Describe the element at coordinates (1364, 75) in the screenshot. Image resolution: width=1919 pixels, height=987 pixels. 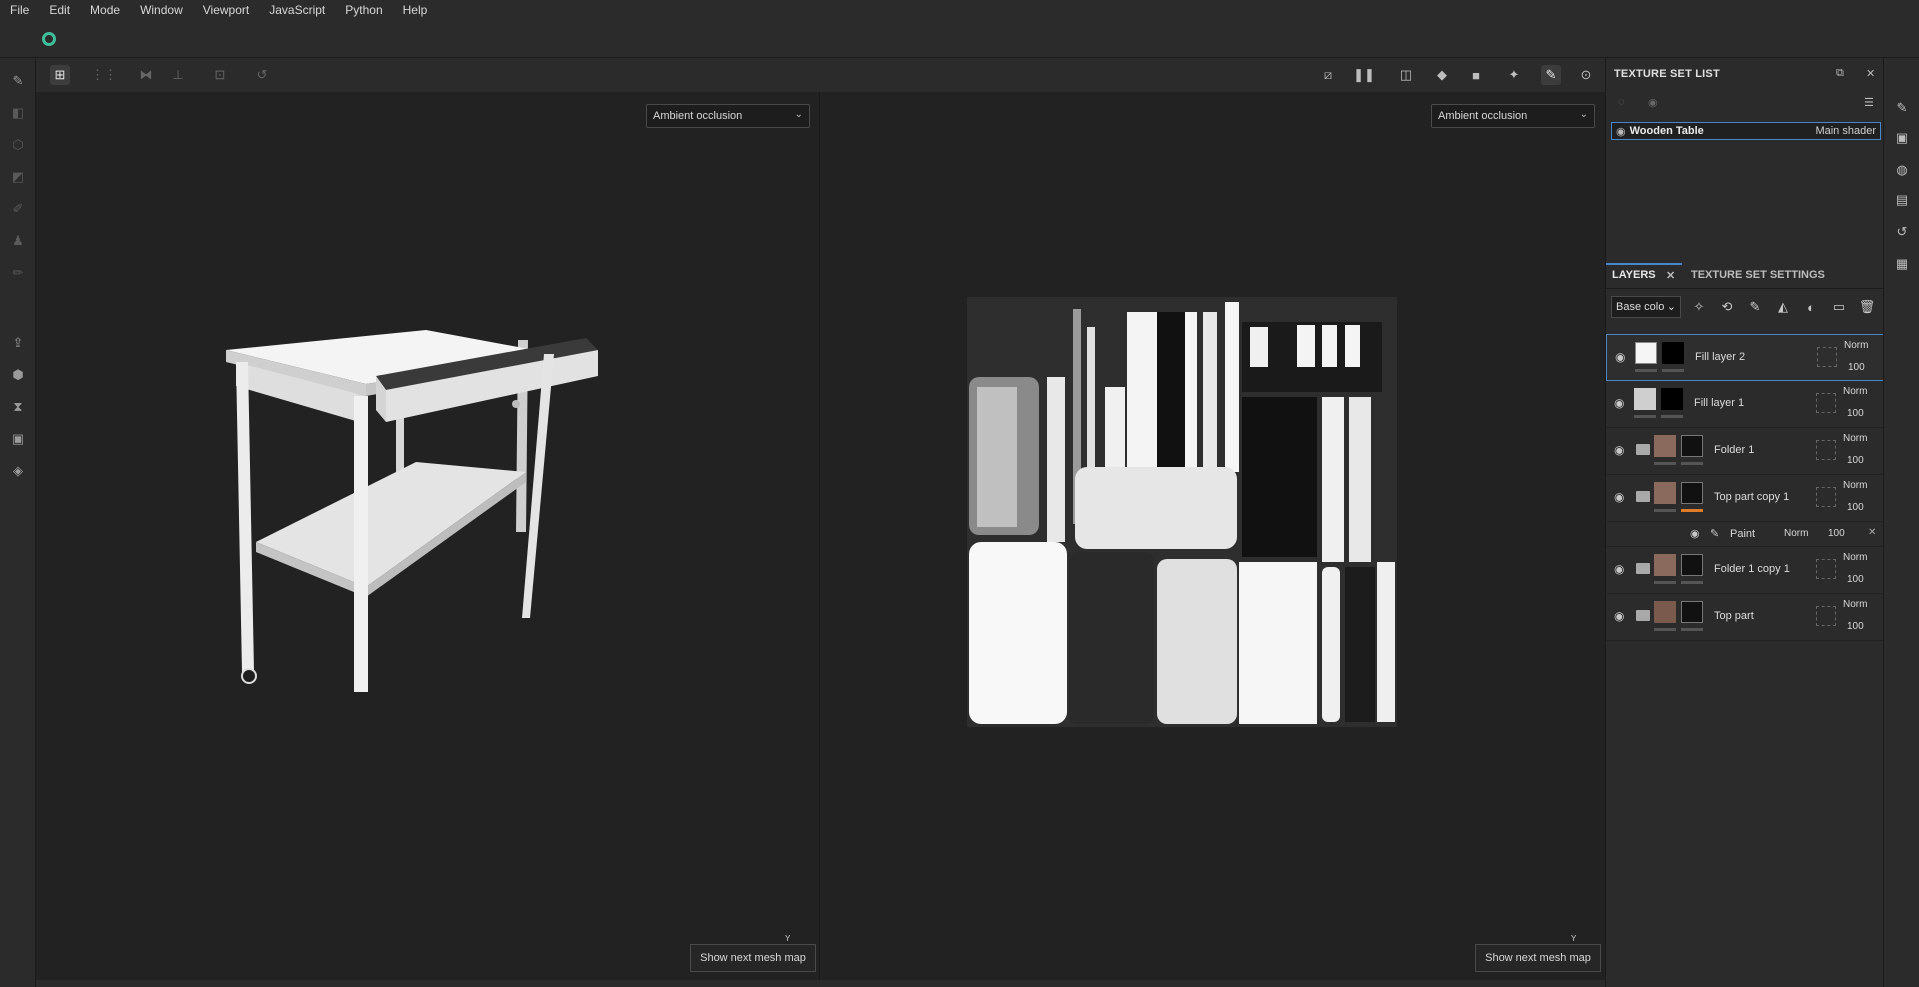
I see `pause-icon: ❚❚` at that location.